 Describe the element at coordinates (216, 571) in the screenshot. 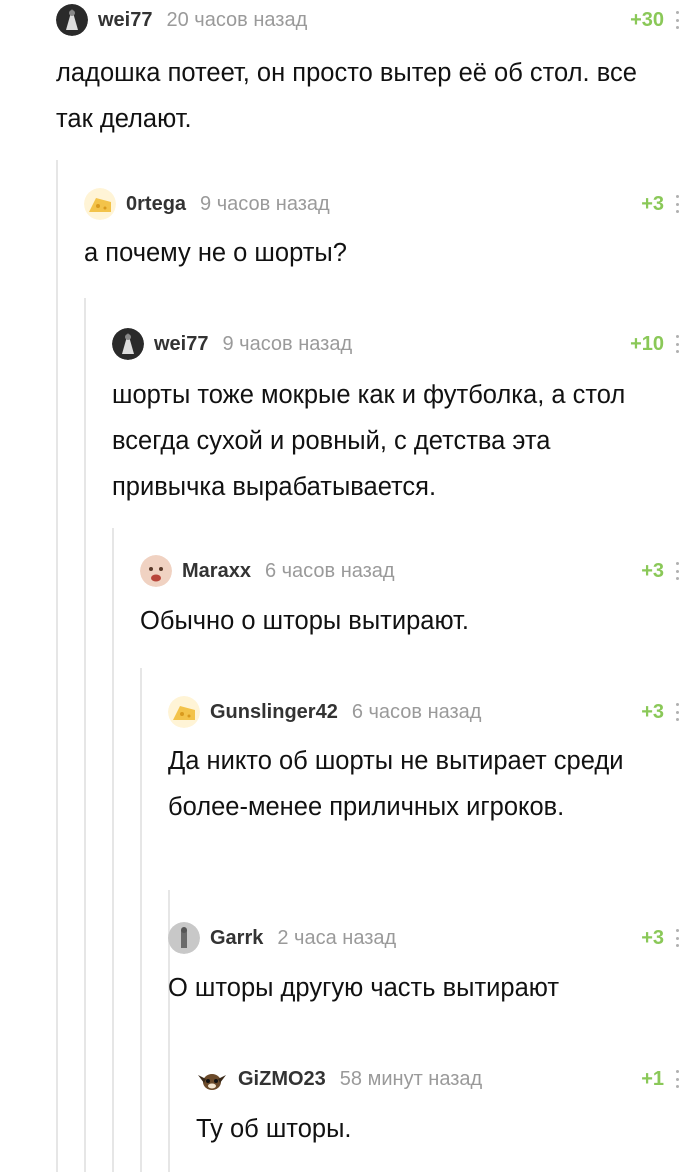

I see `username: Maraxx` at that location.